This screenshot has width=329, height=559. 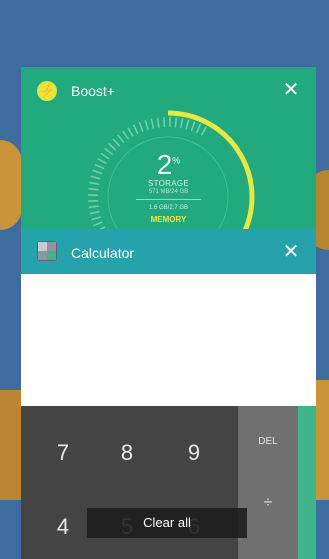 What do you see at coordinates (165, 164) in the screenshot?
I see `gauge-percent: 2` at bounding box center [165, 164].